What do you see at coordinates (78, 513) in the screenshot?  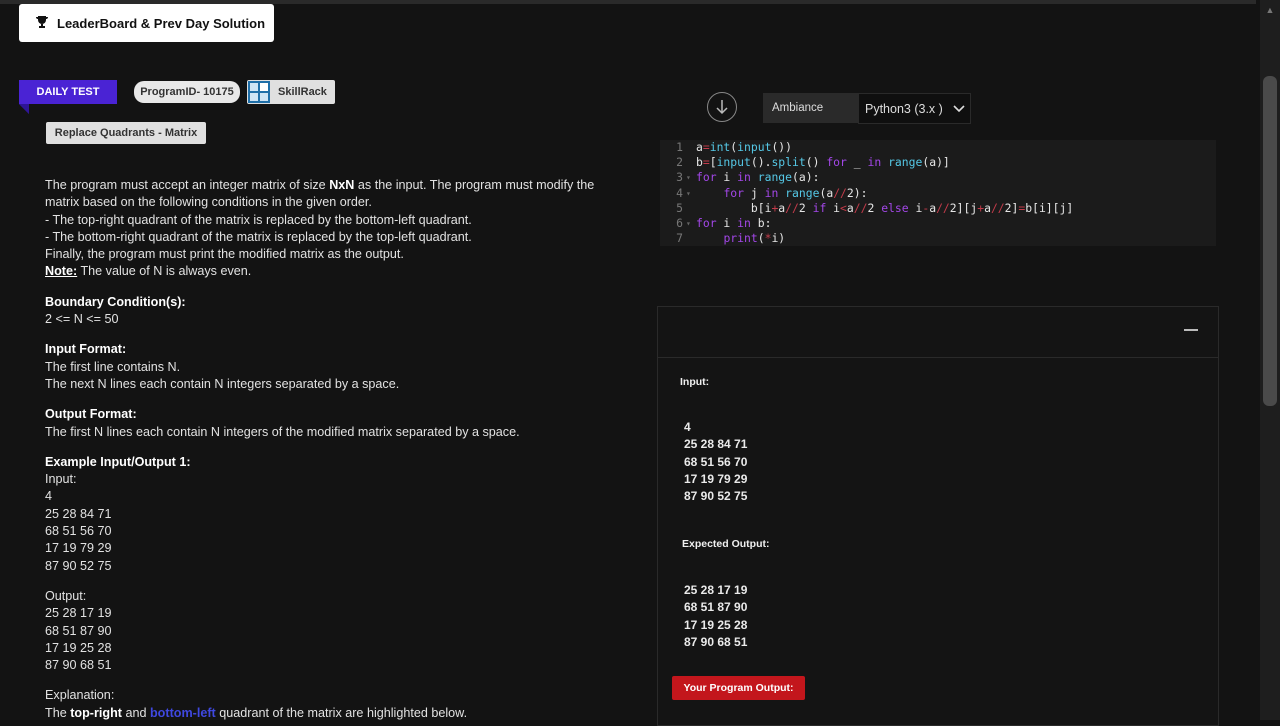 I see `example-input-line: 25 28 84 71` at bounding box center [78, 513].